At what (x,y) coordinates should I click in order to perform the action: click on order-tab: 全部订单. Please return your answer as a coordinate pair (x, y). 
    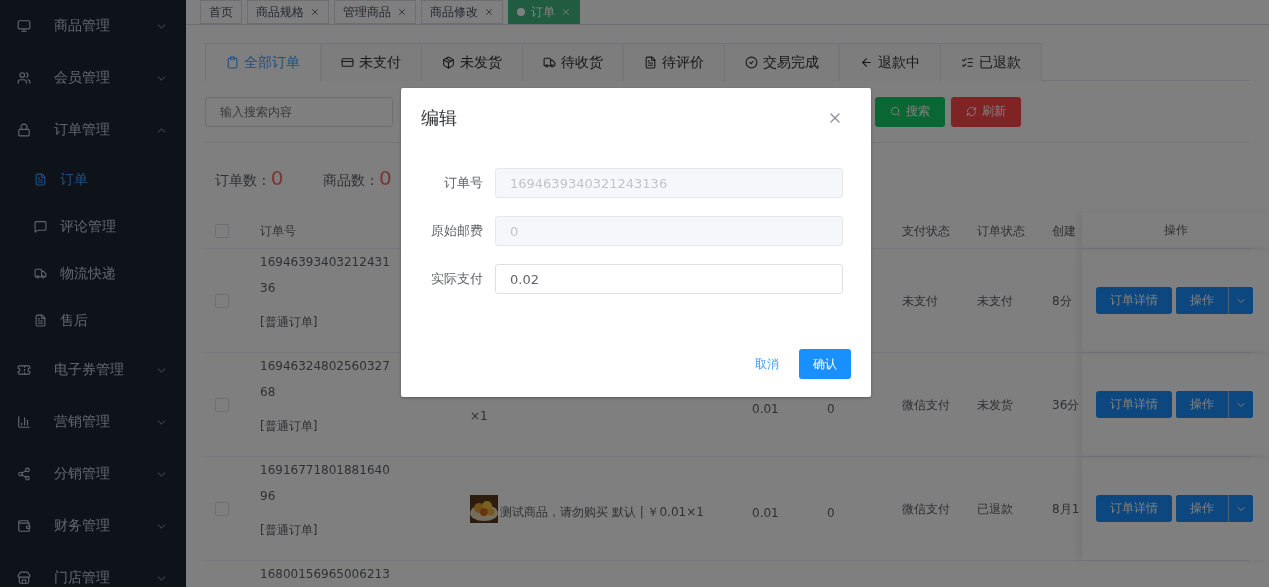
    Looking at the image, I should click on (263, 62).